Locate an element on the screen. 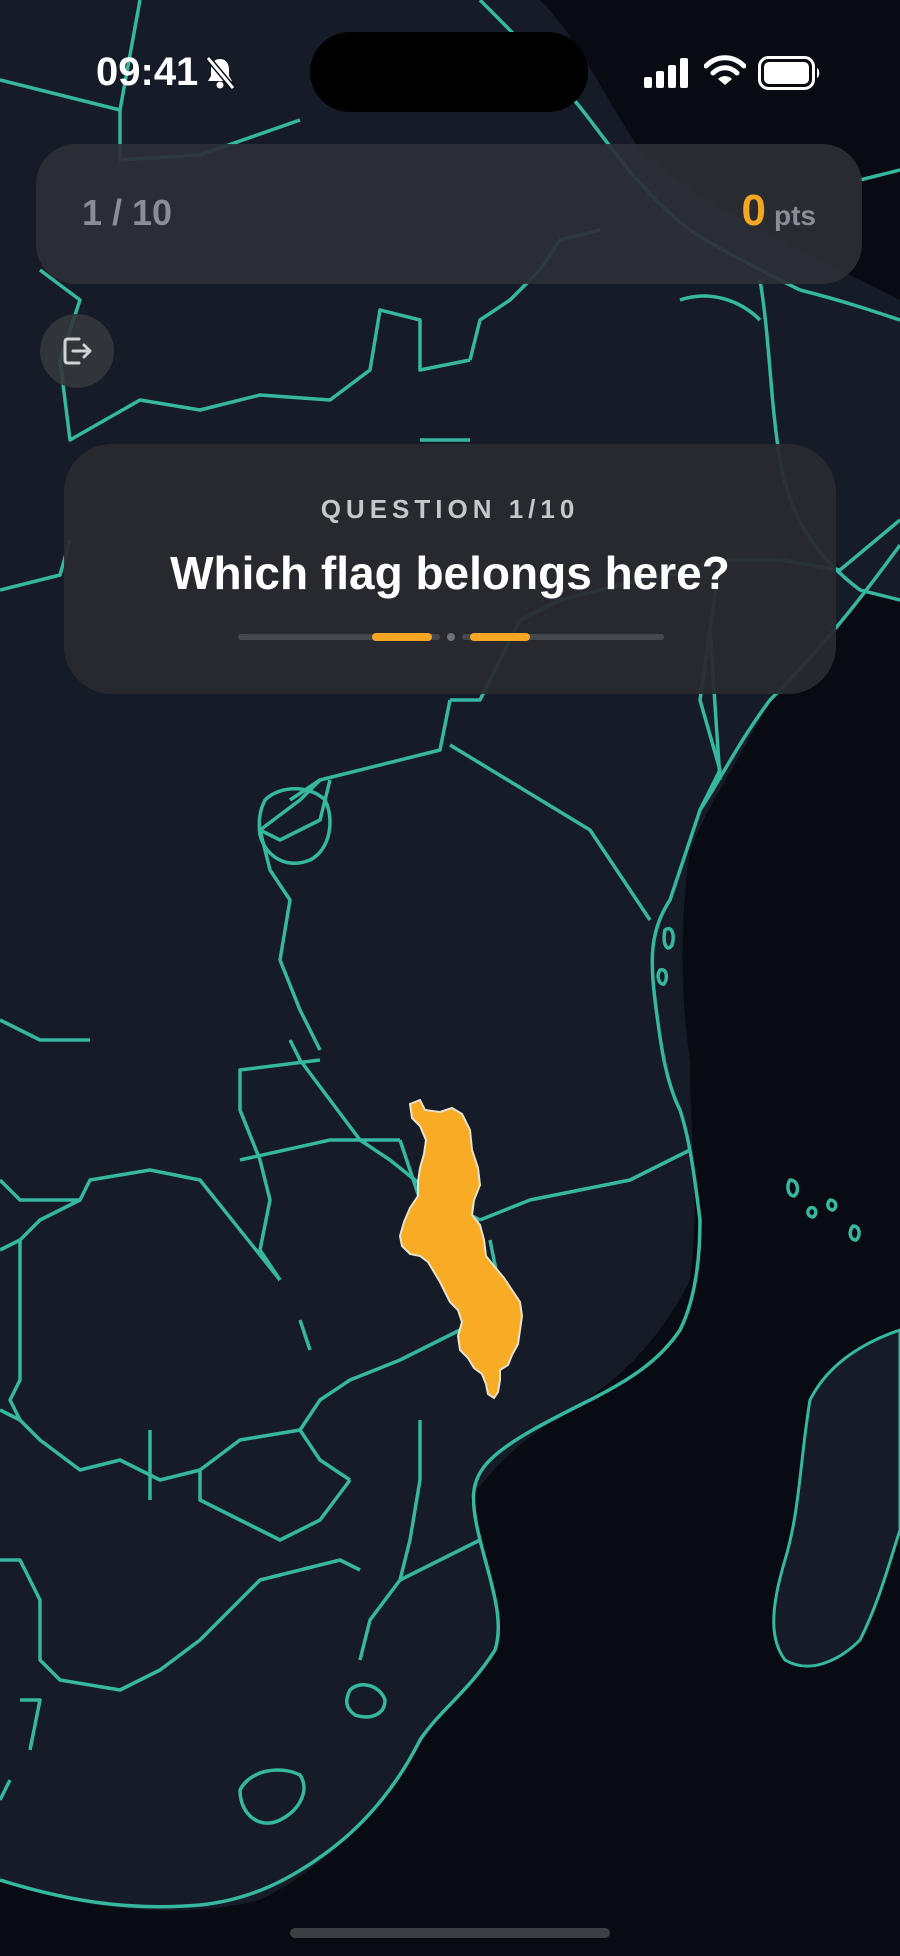 This screenshot has height=1956, width=900. exit-icon is located at coordinates (77, 351).